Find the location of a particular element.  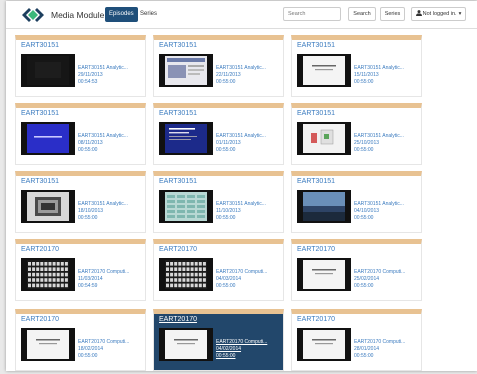

search-button: Search is located at coordinates (362, 14).